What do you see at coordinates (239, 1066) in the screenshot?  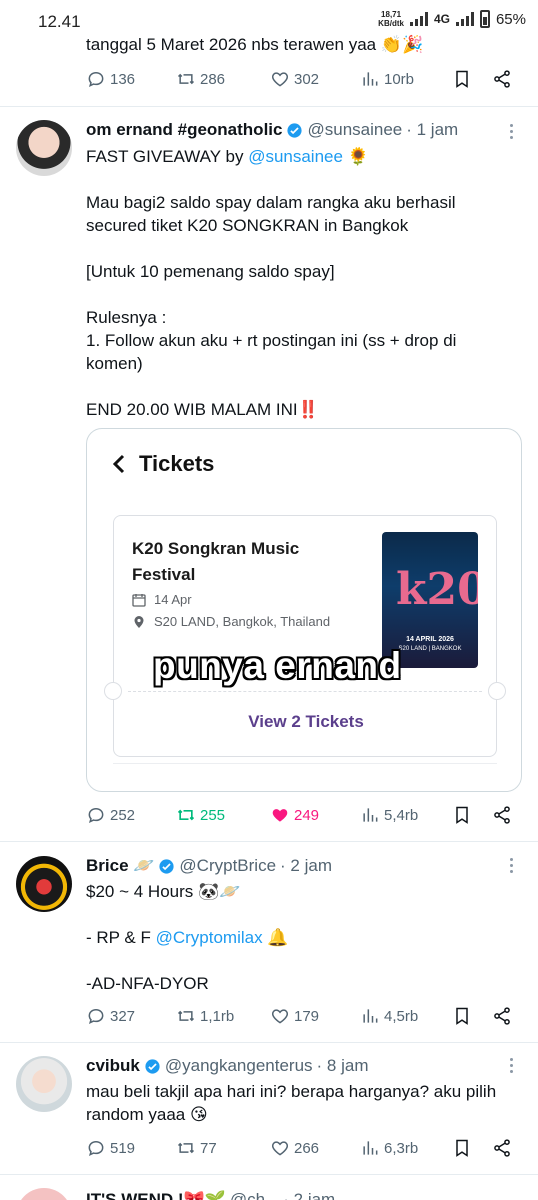 I see `handle: @yangkangenterus` at bounding box center [239, 1066].